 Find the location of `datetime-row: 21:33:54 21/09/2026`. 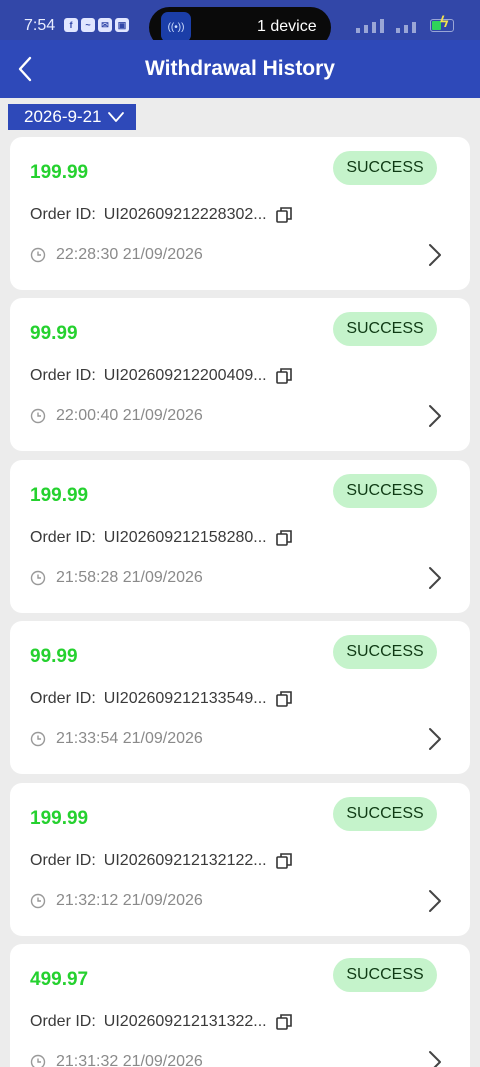

datetime-row: 21:33:54 21/09/2026 is located at coordinates (116, 739).